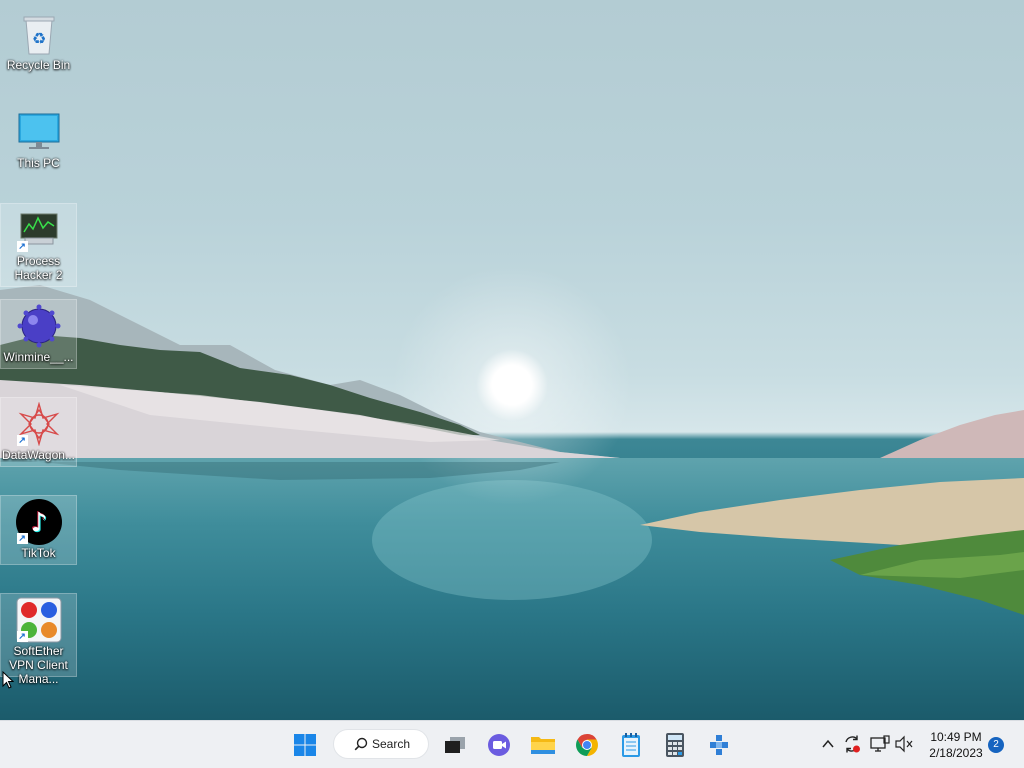 The height and width of the screenshot is (768, 1024). I want to click on chrome-button, so click(587, 745).